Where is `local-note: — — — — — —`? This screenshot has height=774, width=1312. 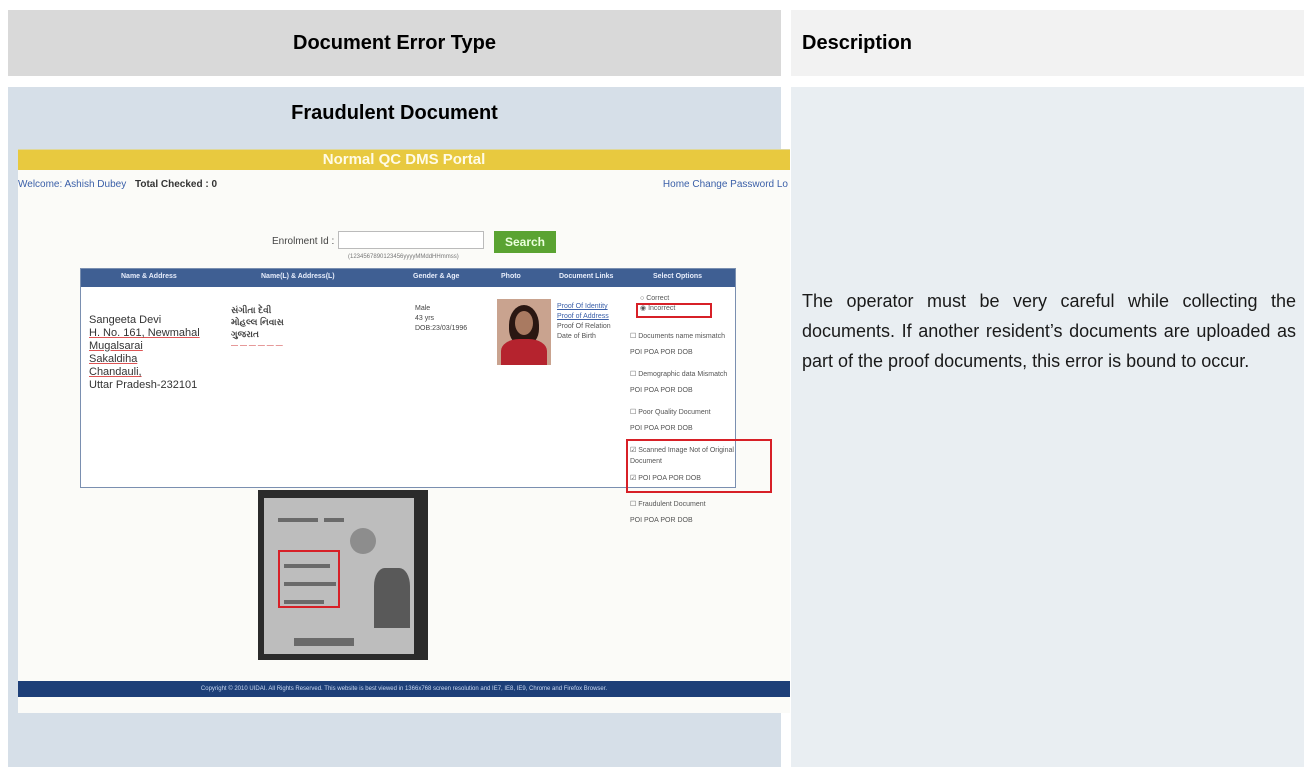
local-note: — — — — — — is located at coordinates (257, 345).